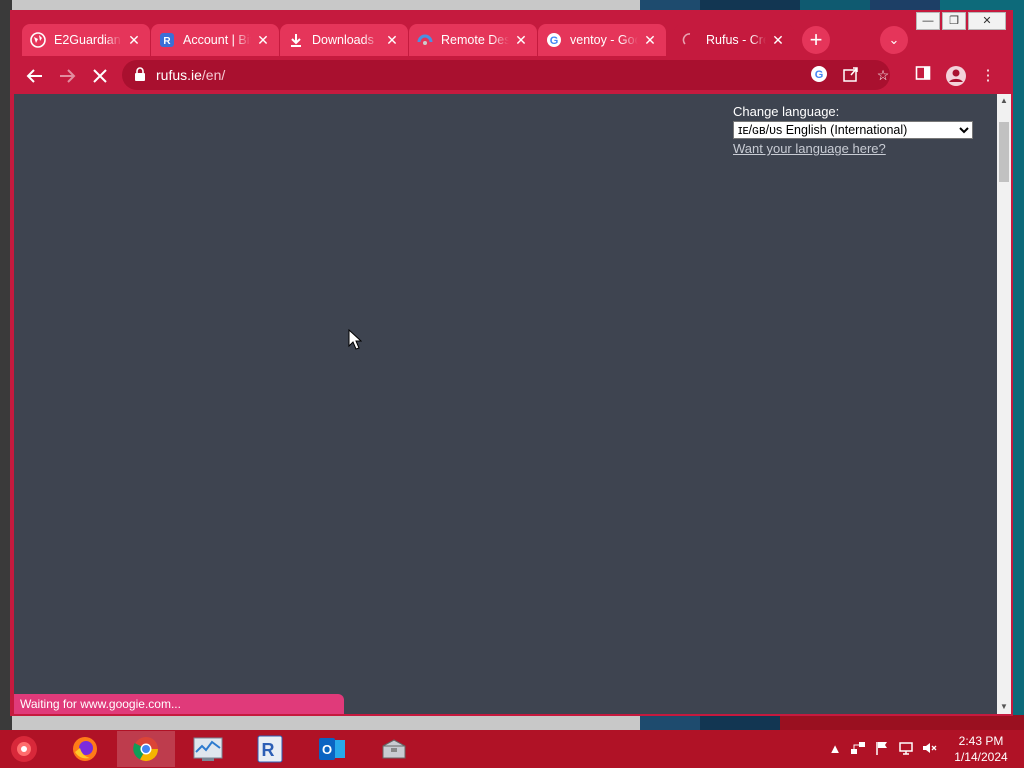  I want to click on new-tab-button: +, so click(816, 40).